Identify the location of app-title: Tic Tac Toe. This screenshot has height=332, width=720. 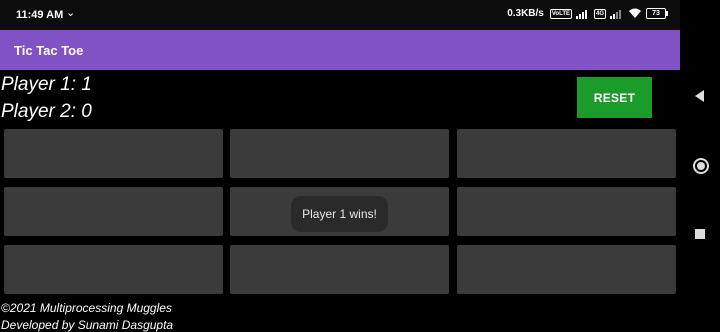
(49, 50).